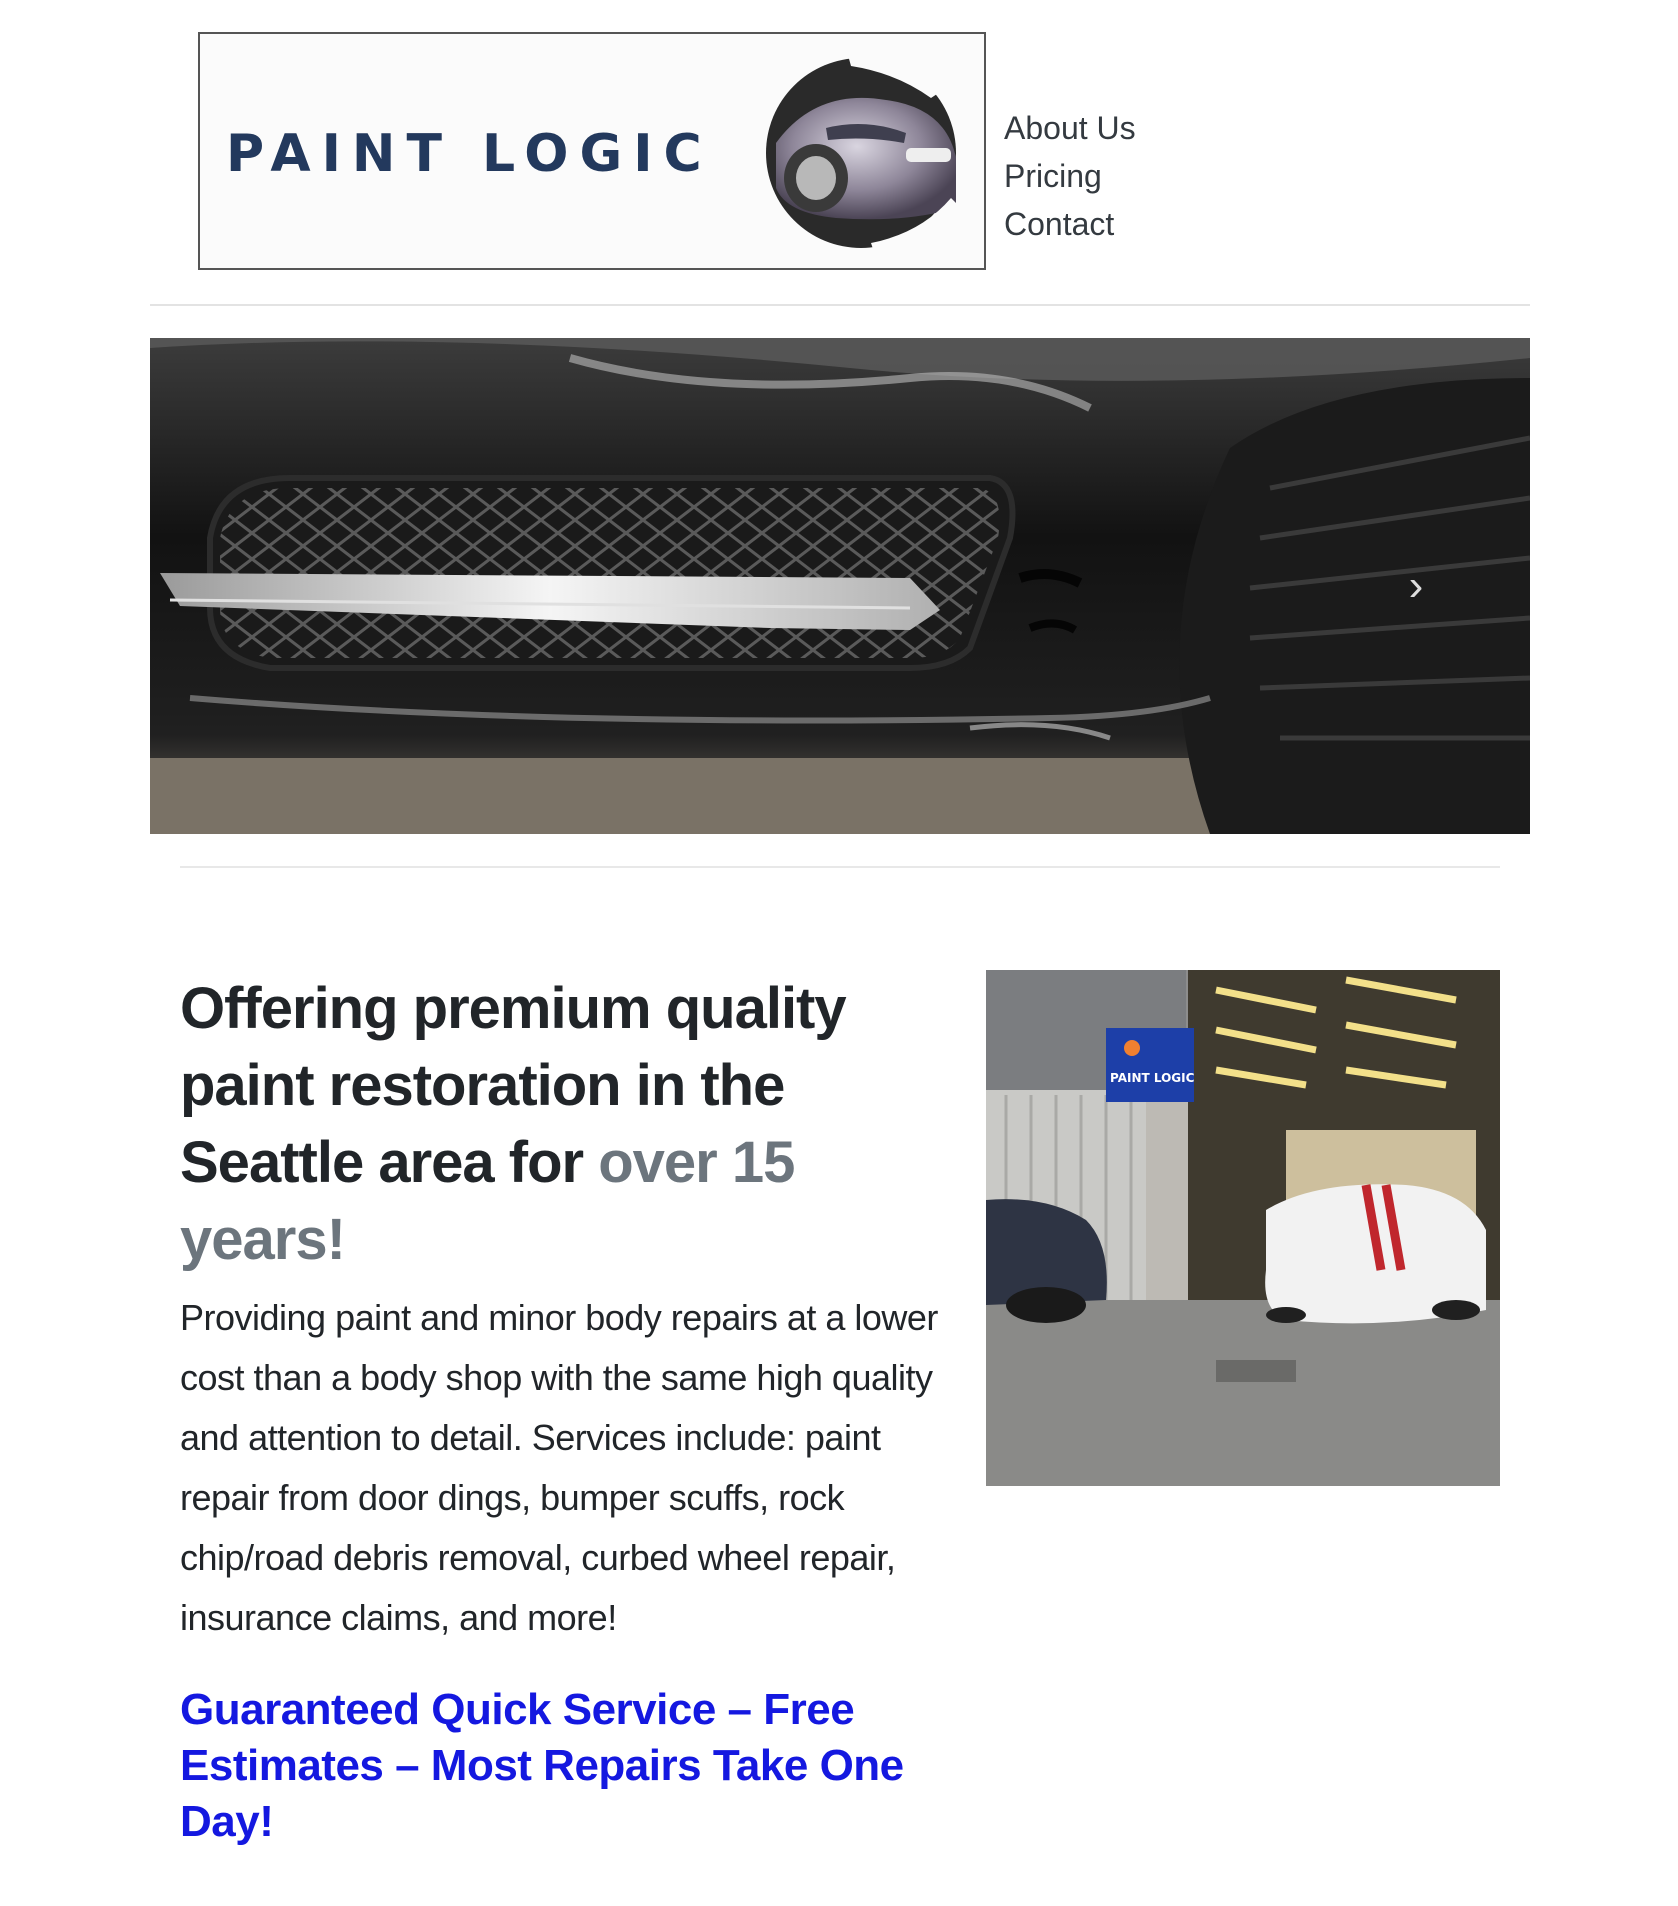 The height and width of the screenshot is (1906, 1678). What do you see at coordinates (863, 153) in the screenshot?
I see `logo-car-badge` at bounding box center [863, 153].